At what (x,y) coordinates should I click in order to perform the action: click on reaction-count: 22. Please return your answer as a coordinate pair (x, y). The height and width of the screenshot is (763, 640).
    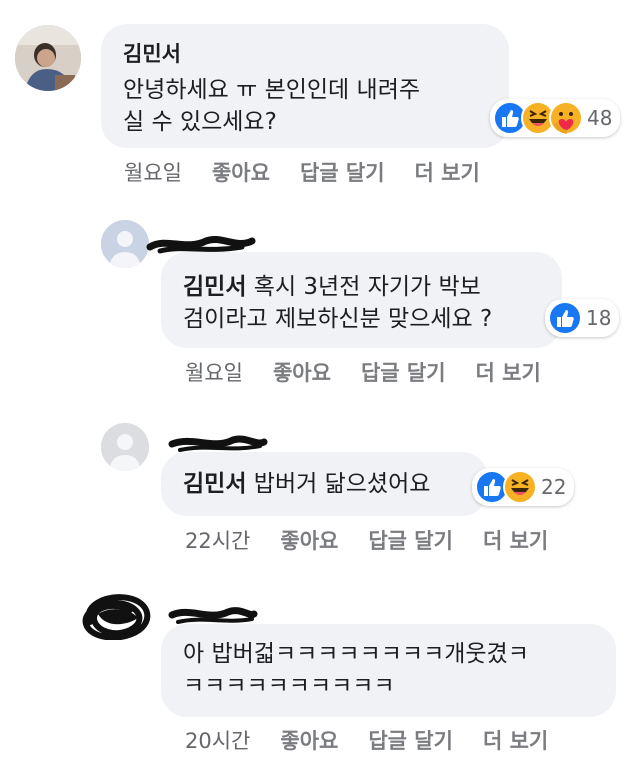
    Looking at the image, I should click on (554, 487).